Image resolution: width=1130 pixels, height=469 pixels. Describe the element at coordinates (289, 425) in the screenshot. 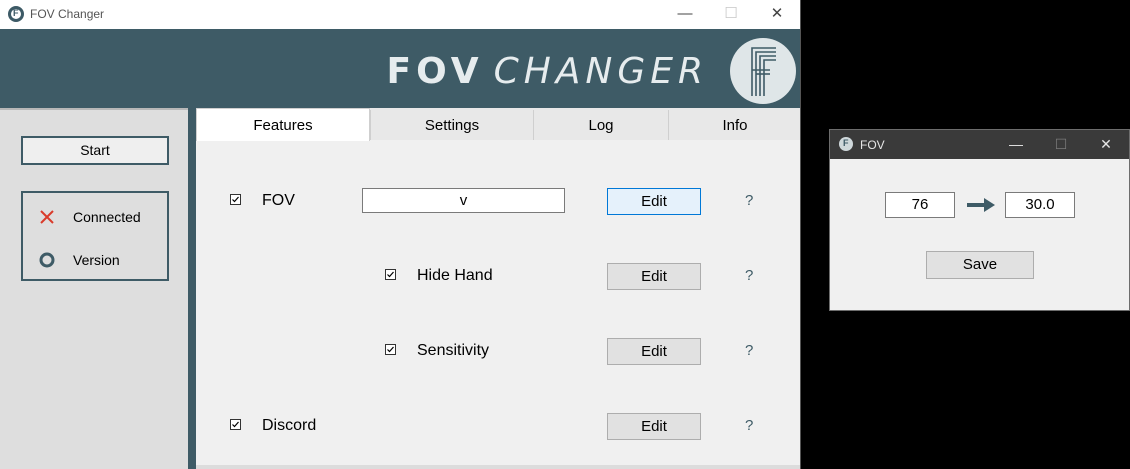

I see `feature-label: Discord` at that location.